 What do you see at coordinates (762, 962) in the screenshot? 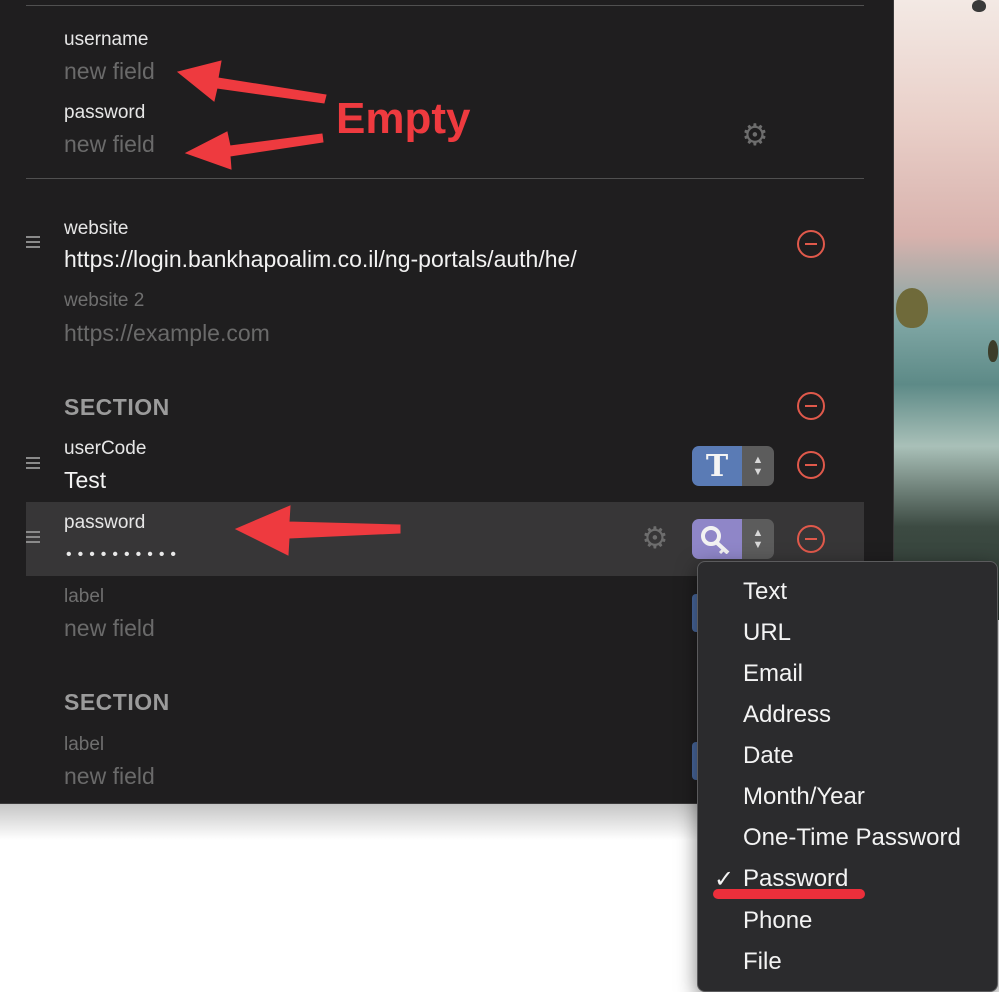
I see `menu-item-file: File` at bounding box center [762, 962].